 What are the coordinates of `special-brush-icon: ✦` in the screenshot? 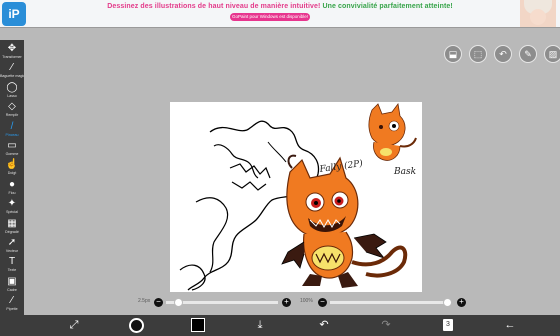 It's located at (12, 204).